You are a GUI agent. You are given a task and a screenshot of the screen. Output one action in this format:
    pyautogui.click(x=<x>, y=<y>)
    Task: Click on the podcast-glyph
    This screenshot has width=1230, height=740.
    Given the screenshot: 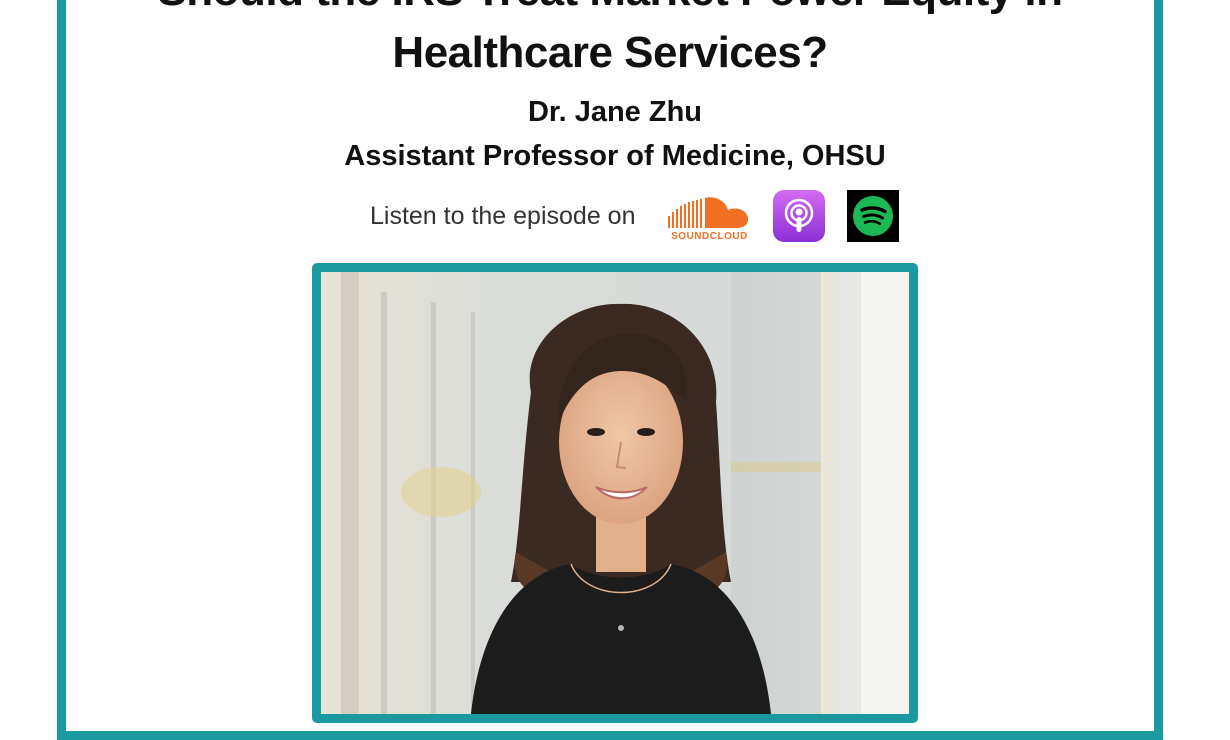 What is the action you would take?
    pyautogui.click(x=799, y=215)
    